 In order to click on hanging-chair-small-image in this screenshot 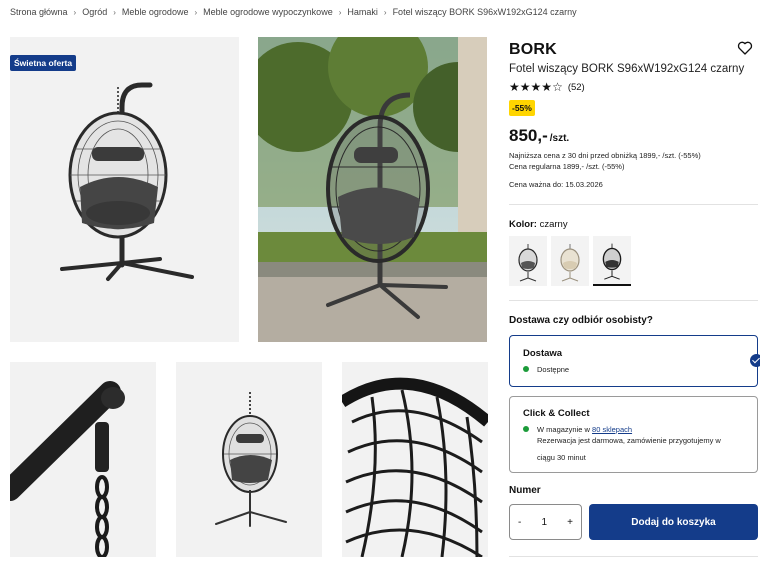, I will do `click(249, 459)`.